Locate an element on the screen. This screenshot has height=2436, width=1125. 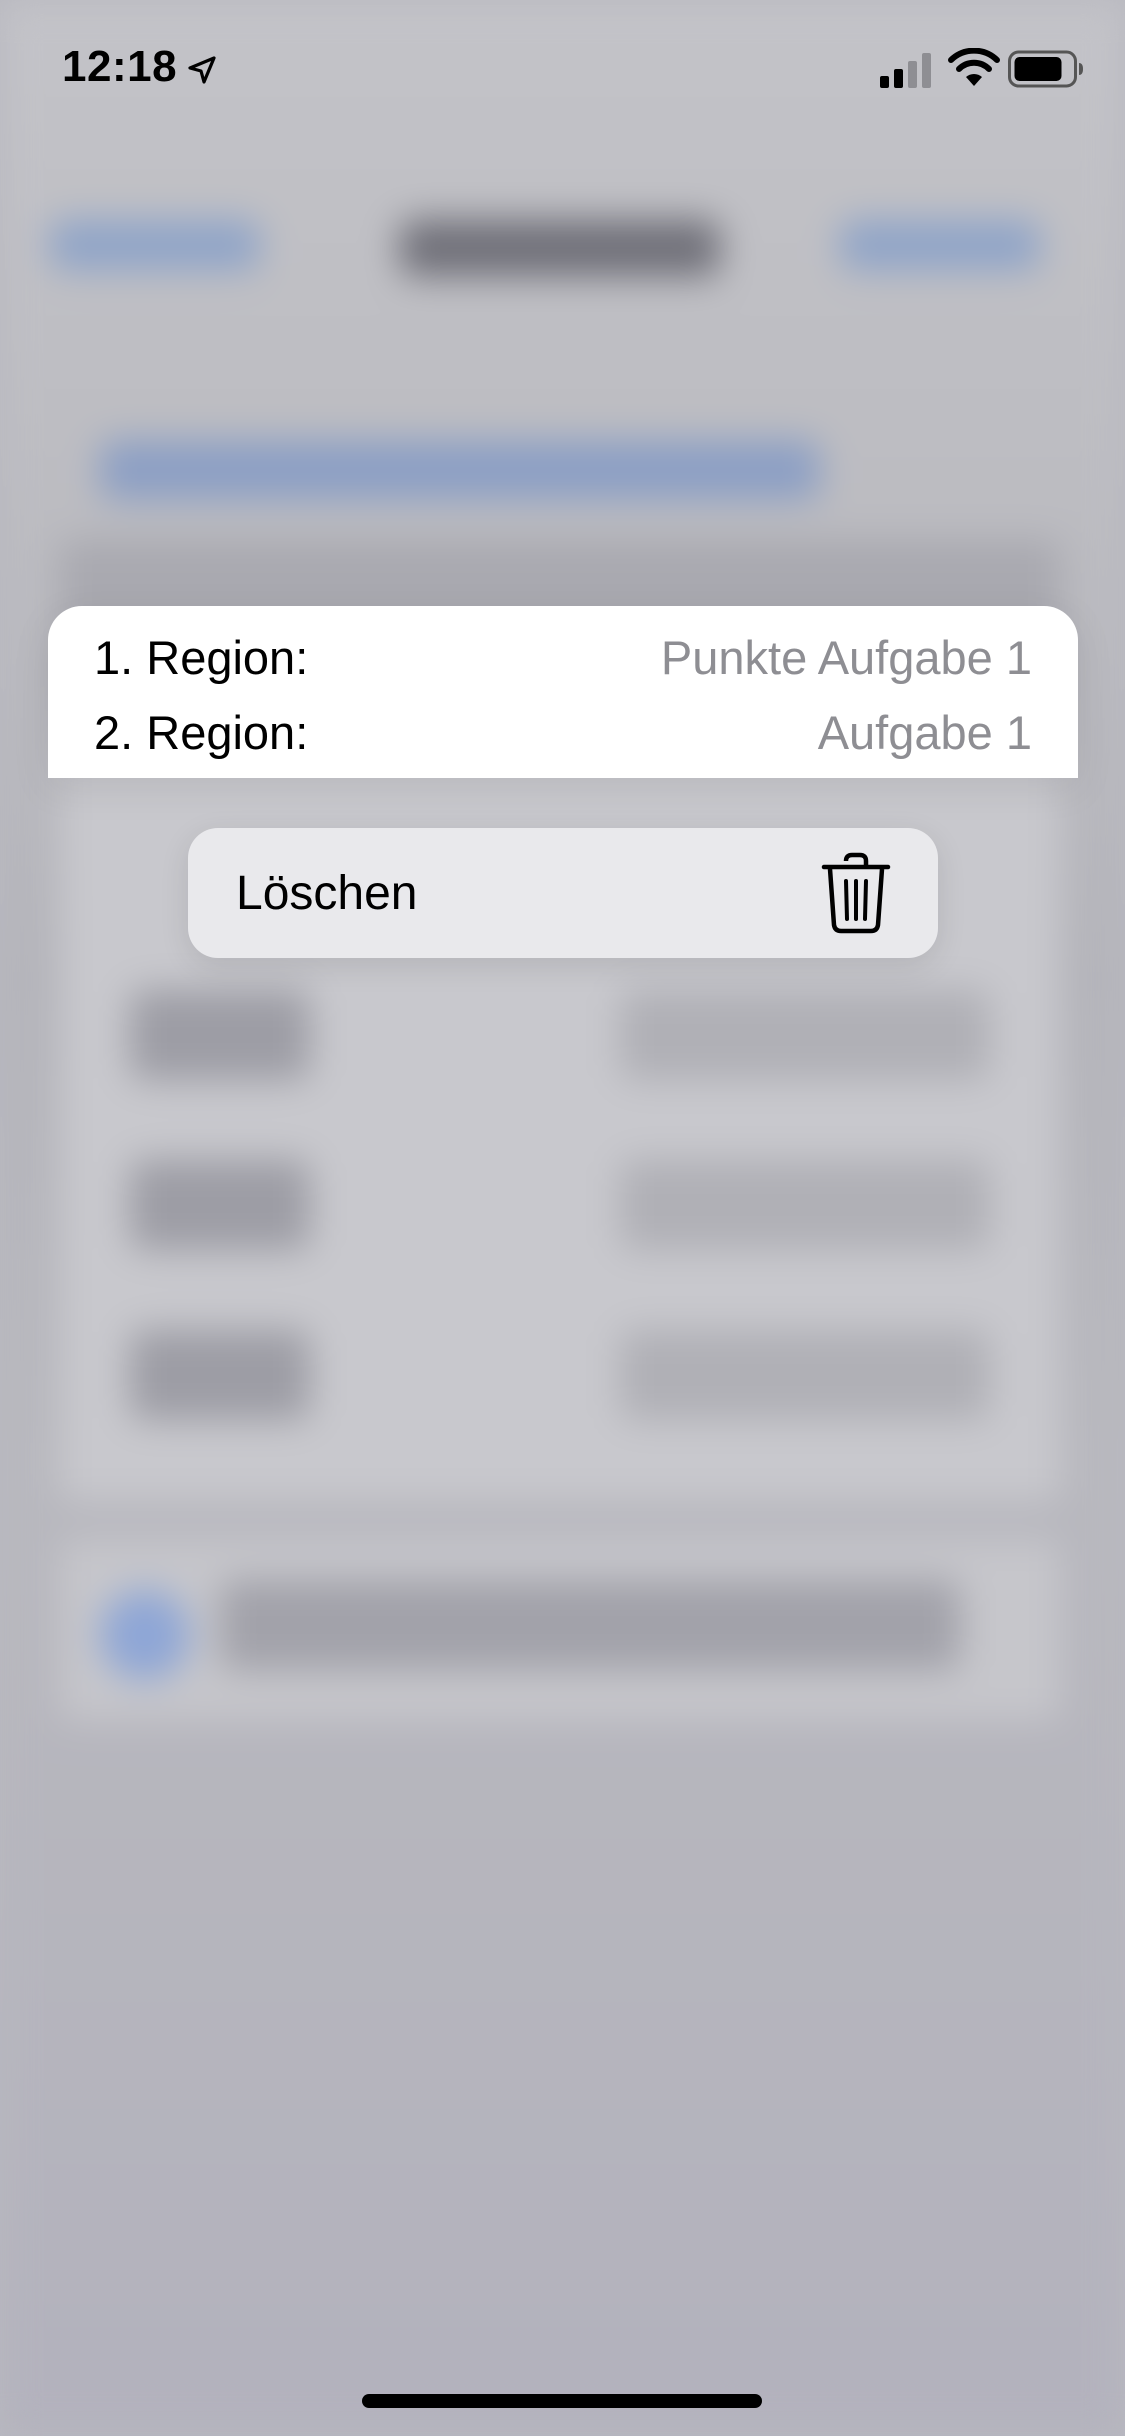
wifi-icon is located at coordinates (974, 67).